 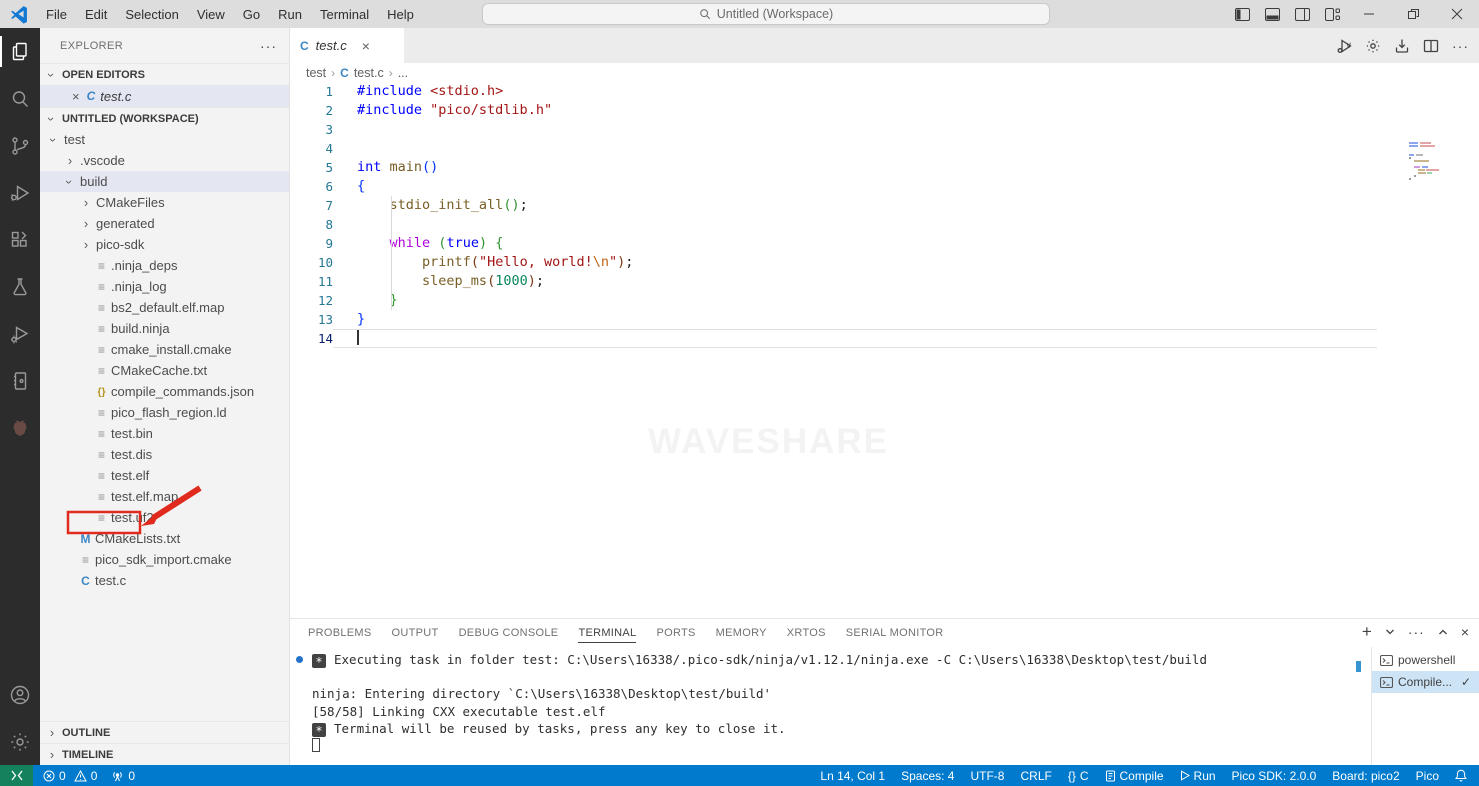 I want to click on customize-layout-icon, so click(x=1332, y=14).